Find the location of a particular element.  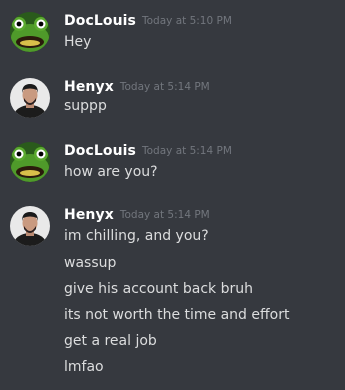

message-header: DocLouis Today at 5:10 PM is located at coordinates (148, 20).